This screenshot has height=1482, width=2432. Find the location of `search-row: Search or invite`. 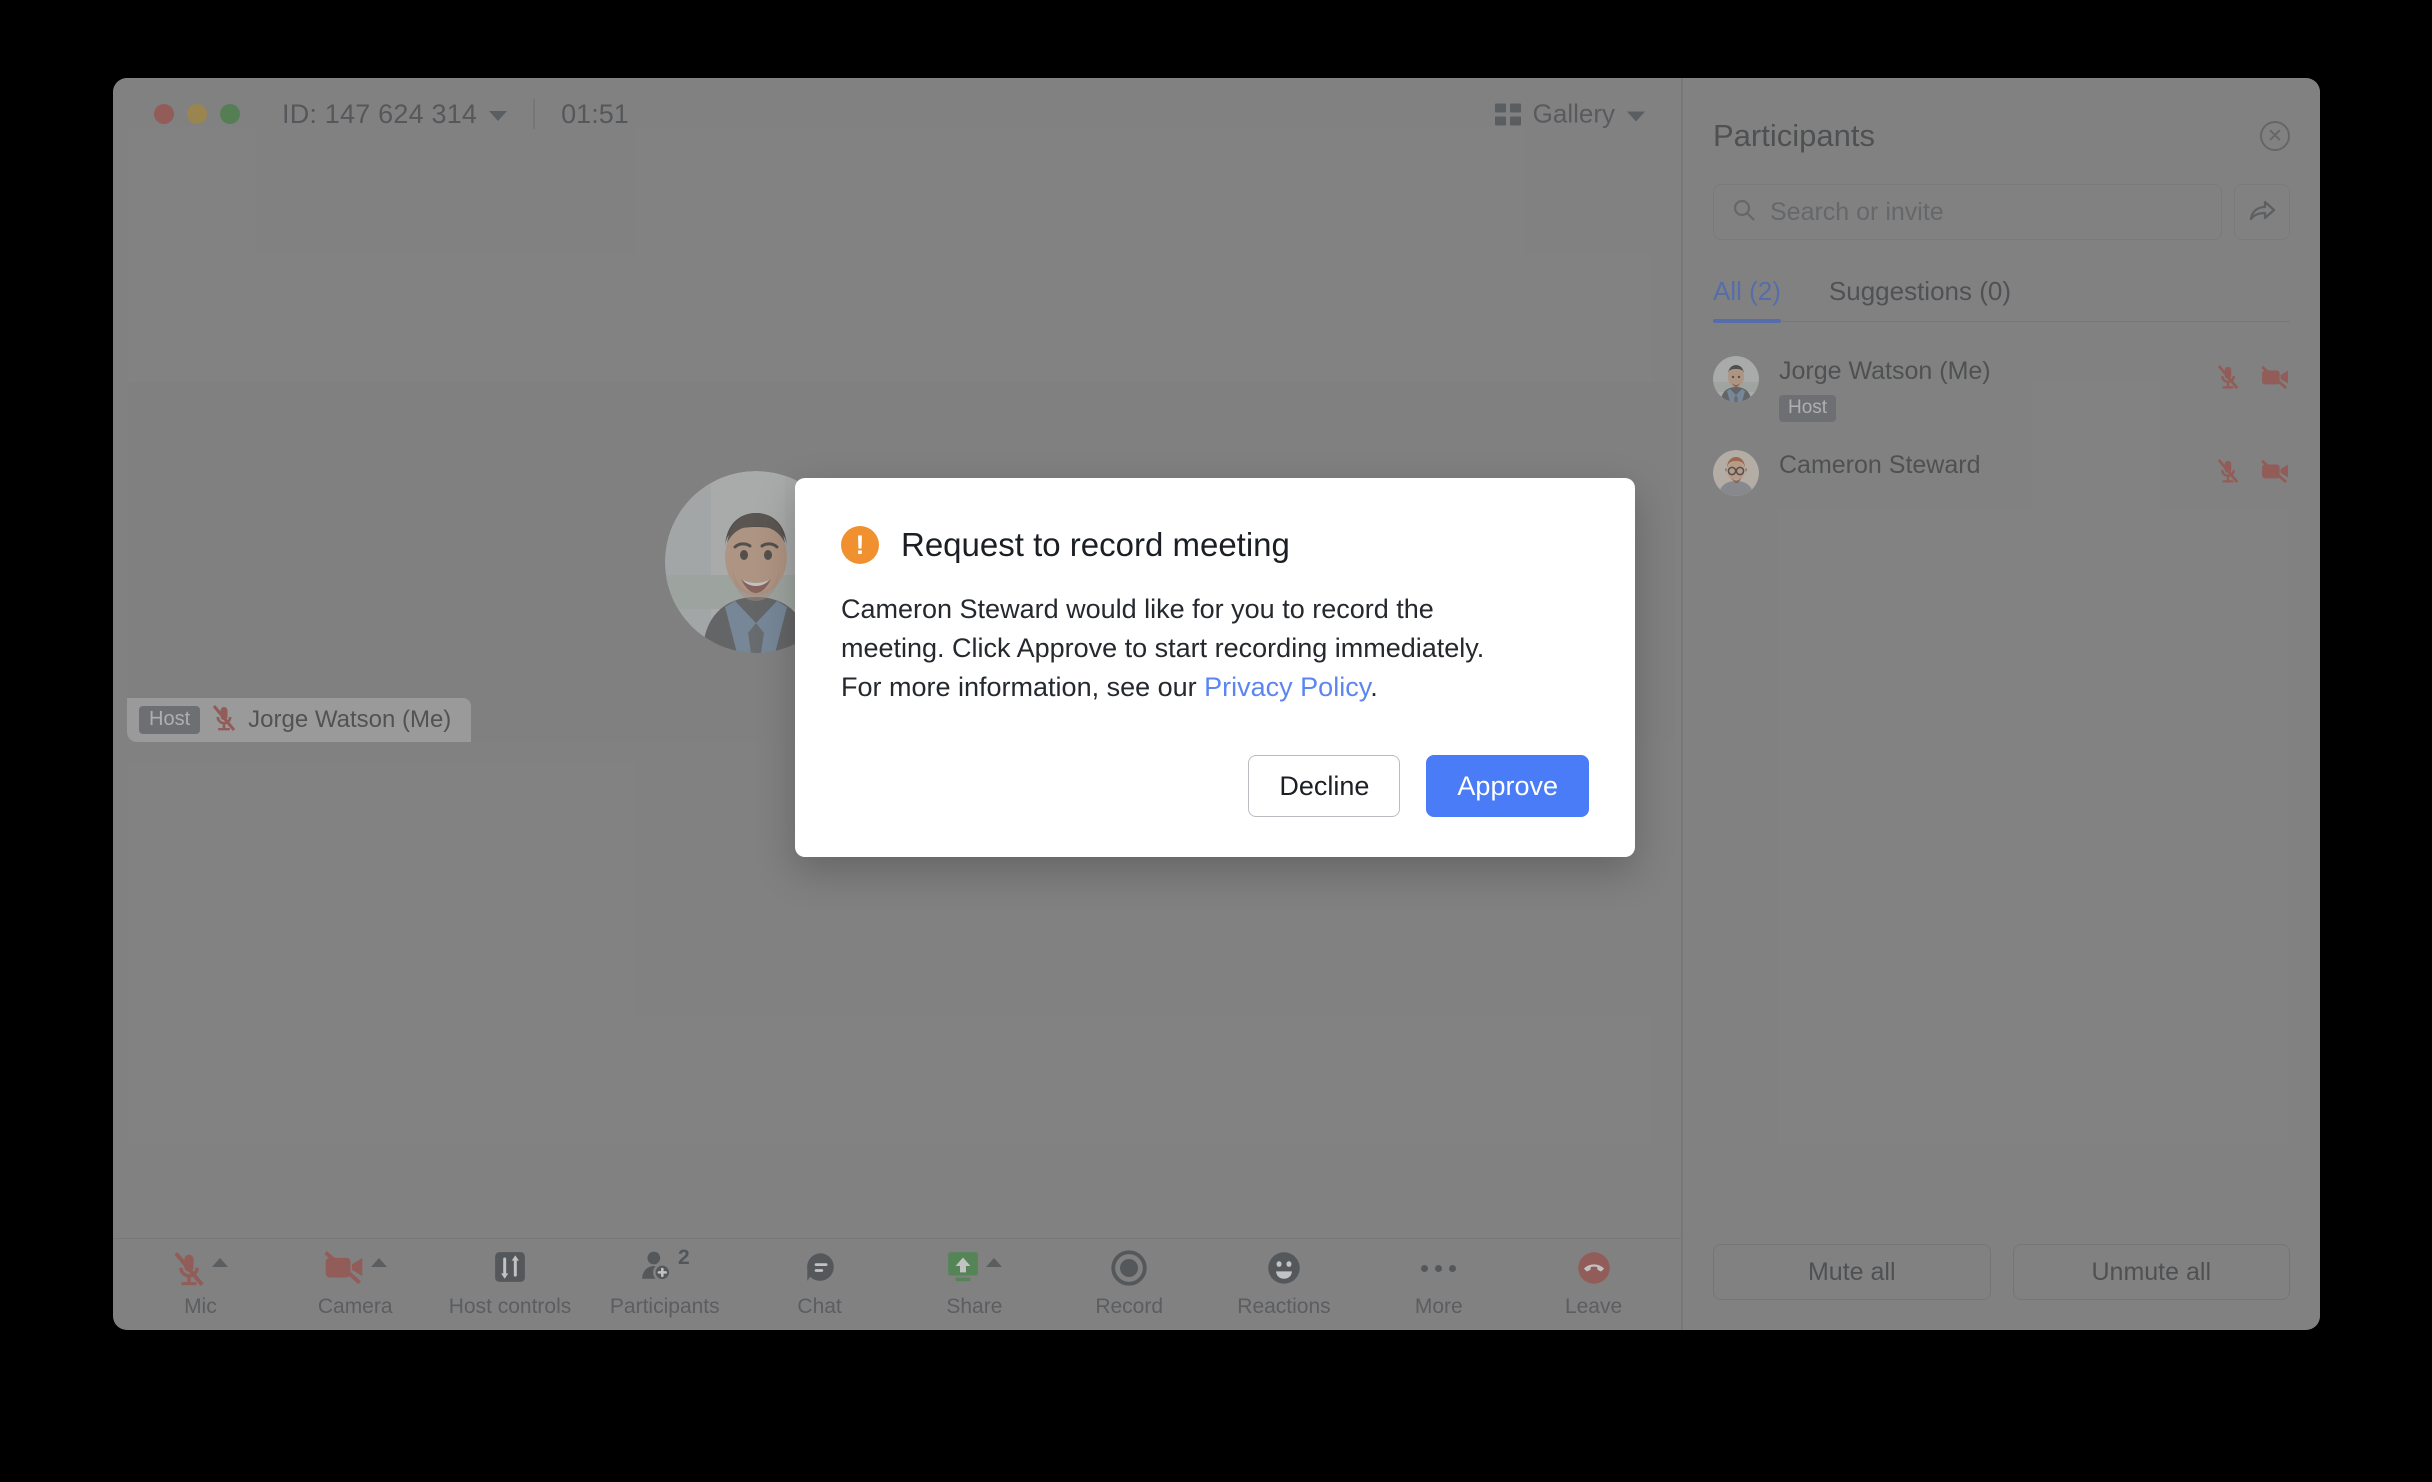

search-row: Search or invite is located at coordinates (2001, 212).